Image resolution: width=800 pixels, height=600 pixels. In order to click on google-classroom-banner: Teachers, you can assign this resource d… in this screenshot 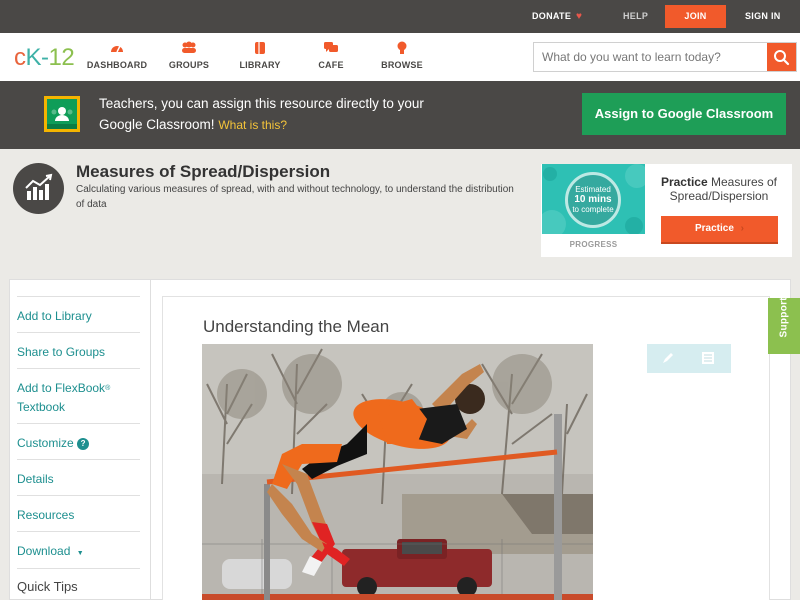, I will do `click(400, 115)`.